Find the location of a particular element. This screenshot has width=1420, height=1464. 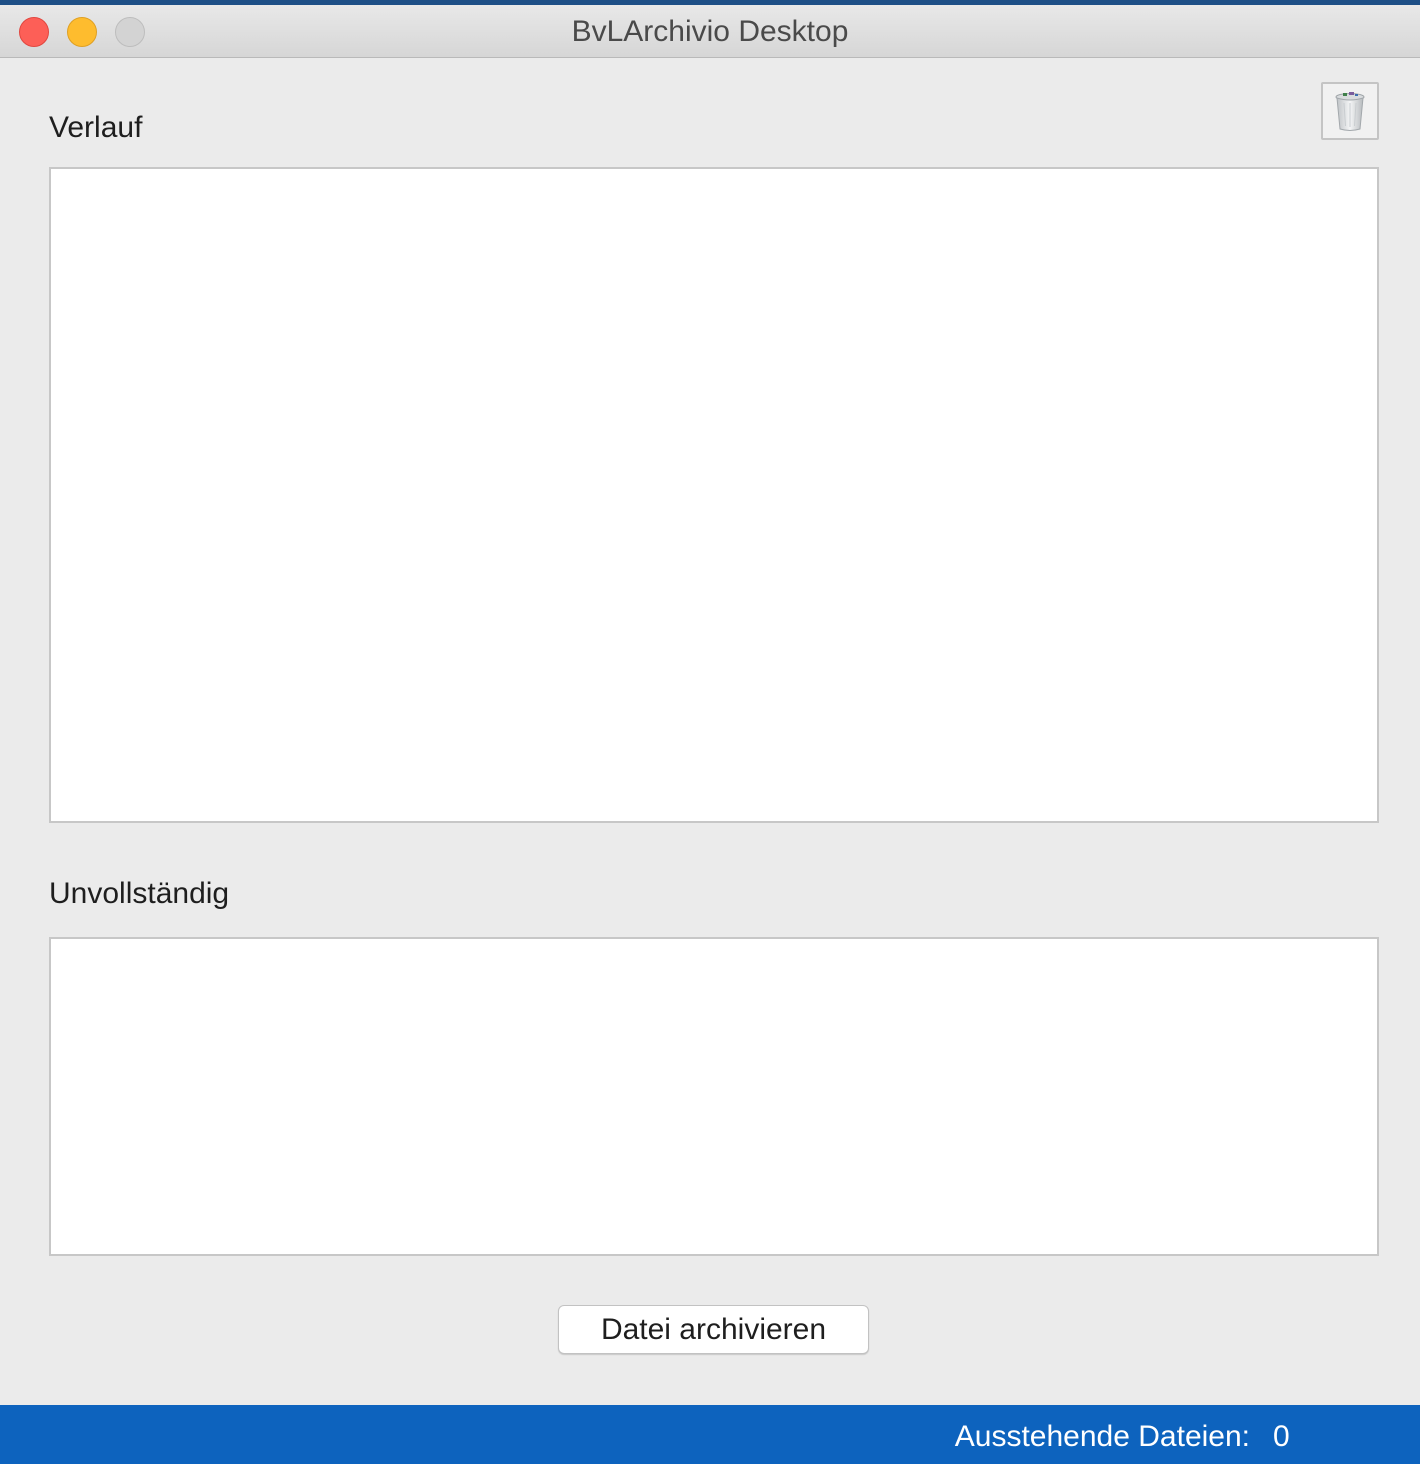

title-bar: BvLArchivio Desktop is located at coordinates (710, 31).